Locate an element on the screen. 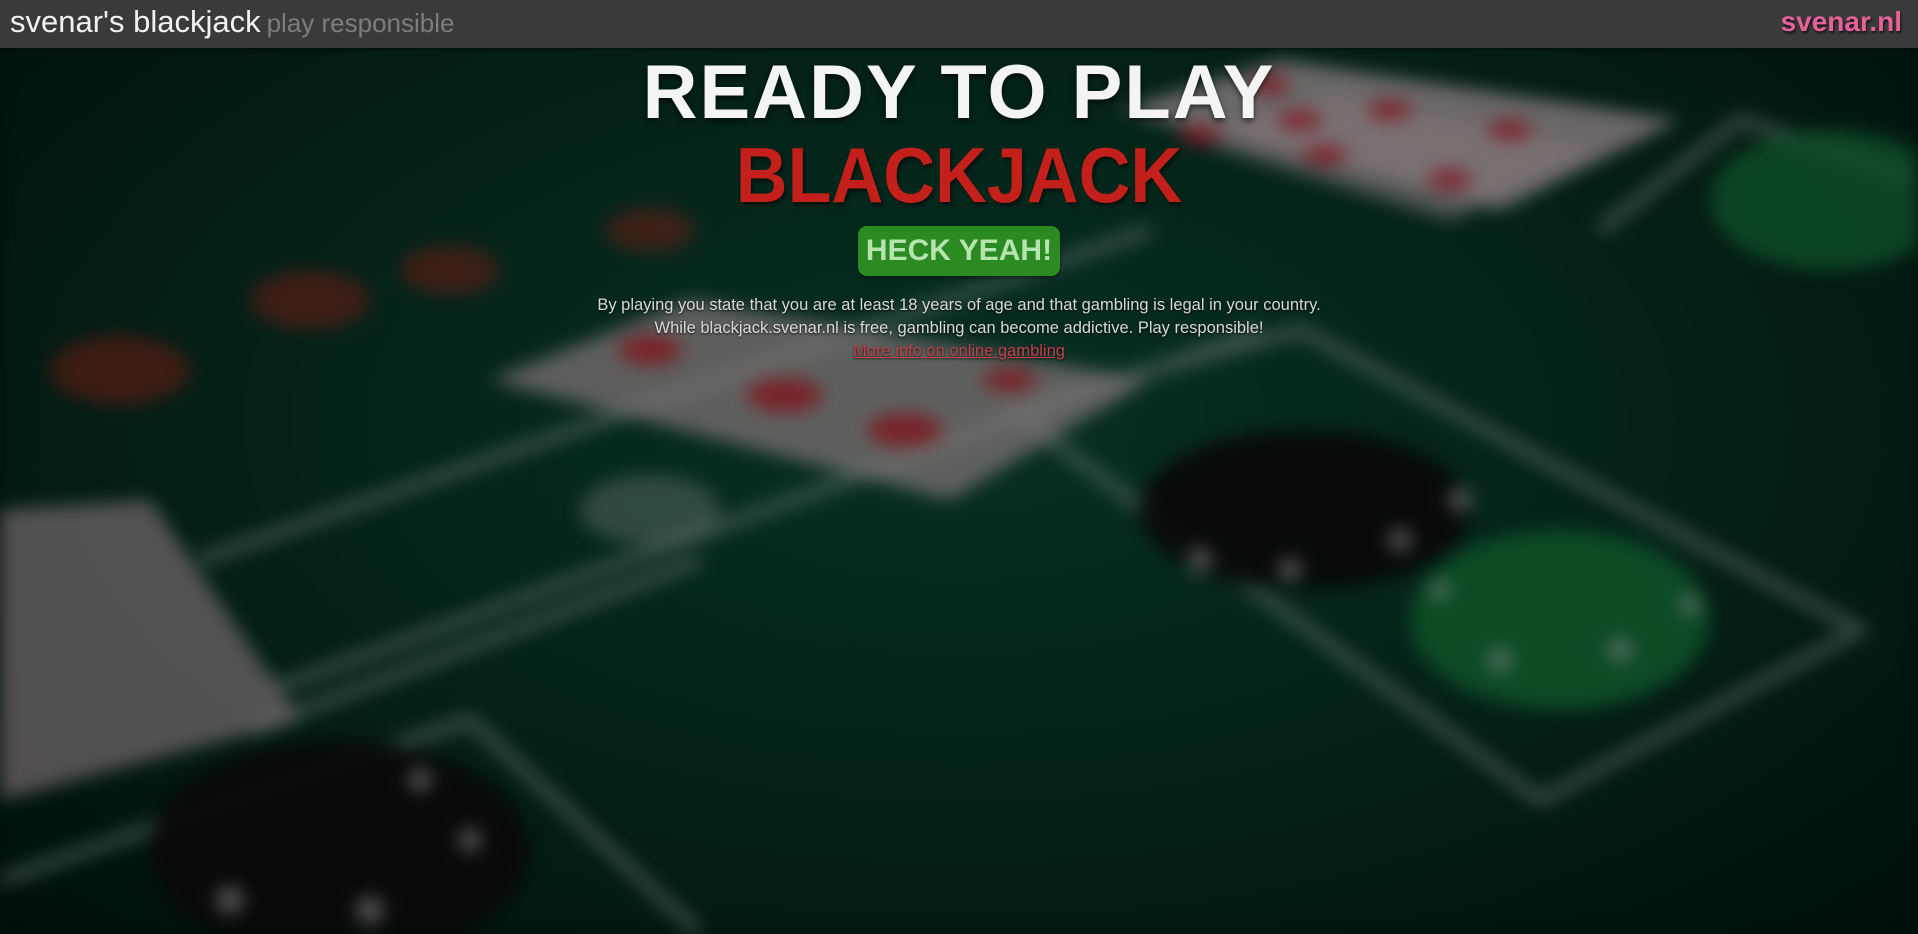 This screenshot has width=1918, height=934. site-title: svenar's blackjack is located at coordinates (135, 21).